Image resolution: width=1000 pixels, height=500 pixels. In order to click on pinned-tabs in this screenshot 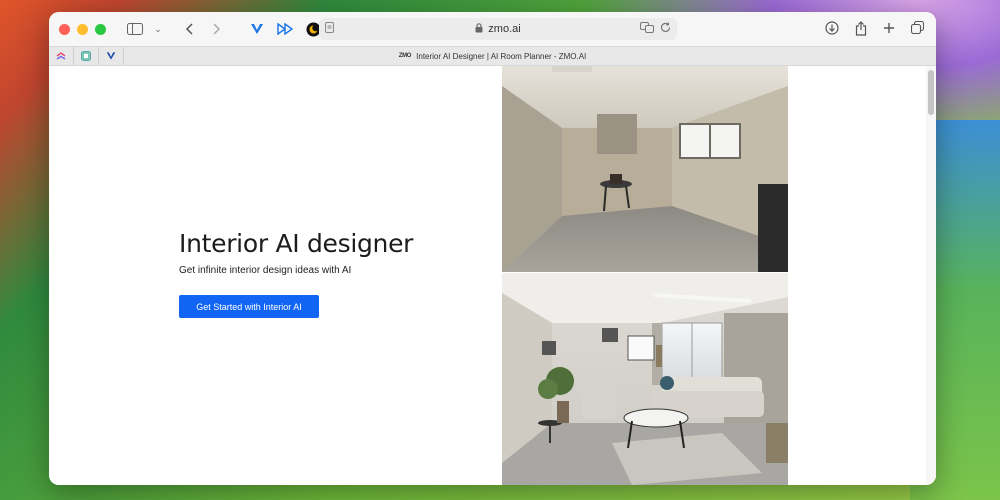, I will do `click(86, 56)`.